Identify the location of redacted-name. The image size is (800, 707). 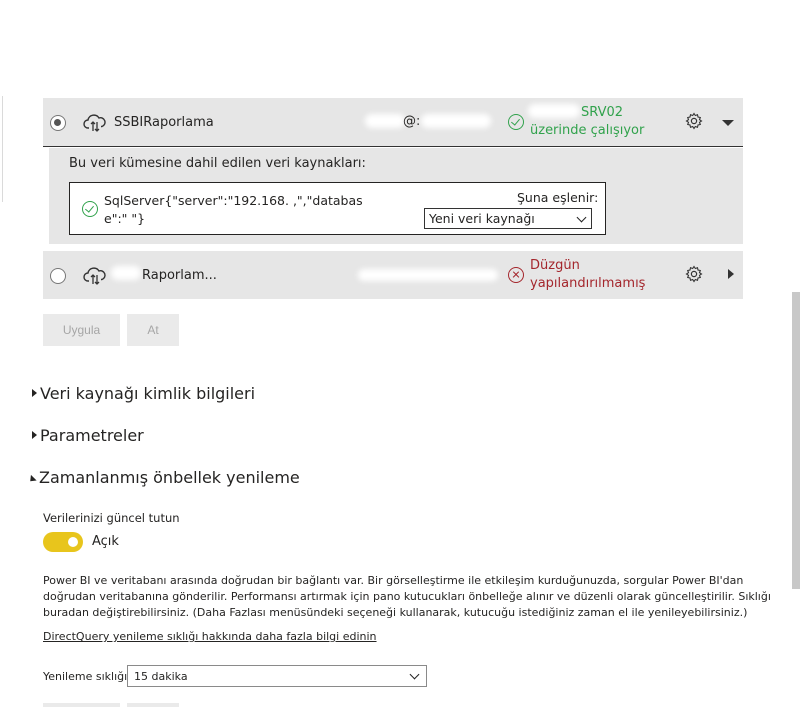
(126, 273).